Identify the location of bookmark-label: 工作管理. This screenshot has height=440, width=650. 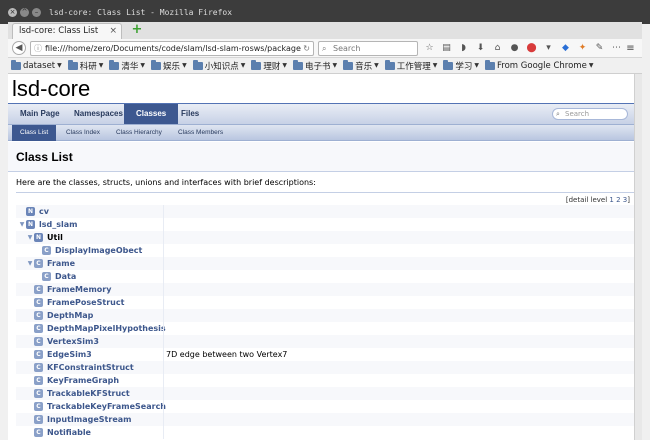
(413, 66).